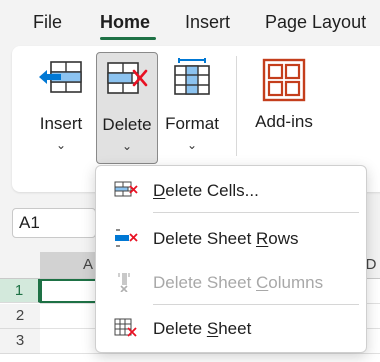  I want to click on menu-item-delete-sheet: Delete Sheet, so click(231, 328).